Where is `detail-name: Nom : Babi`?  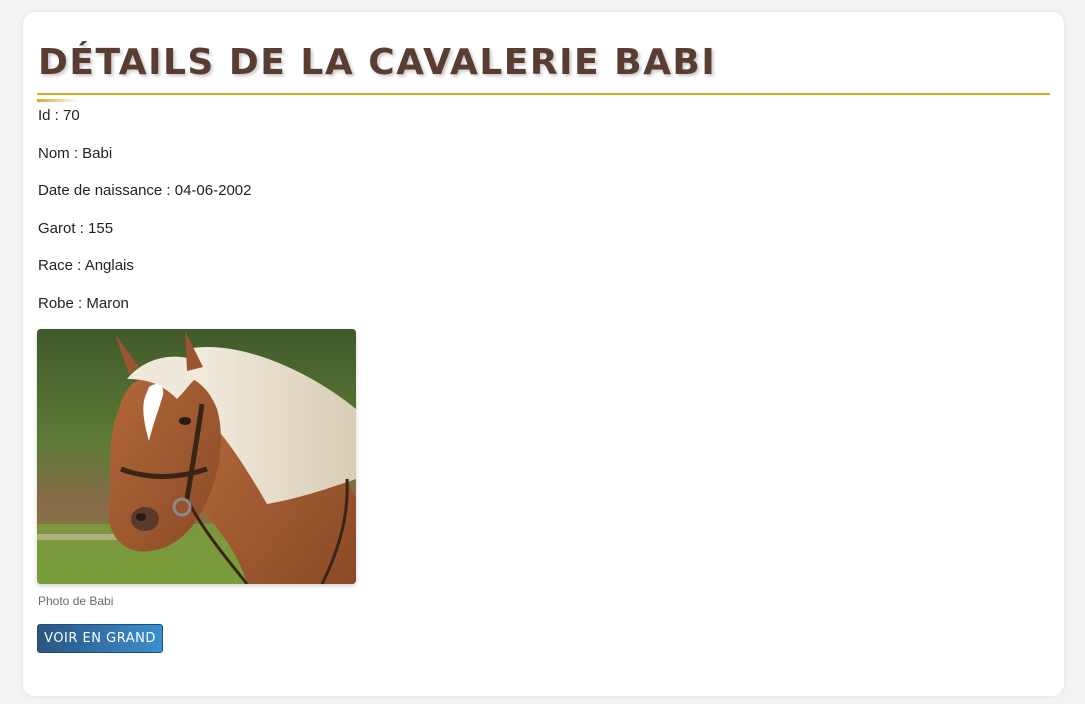
detail-name: Nom : Babi is located at coordinates (75, 153).